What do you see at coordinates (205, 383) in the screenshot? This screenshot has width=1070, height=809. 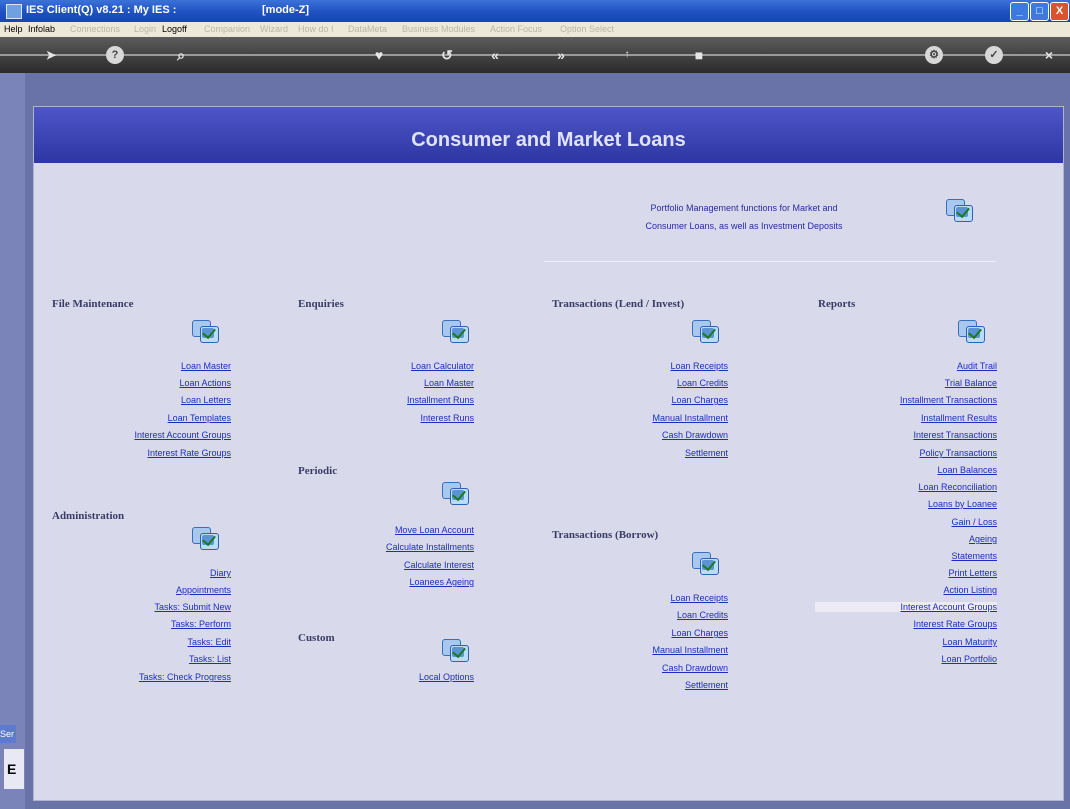 I see `link-loan-actions: Loan Actions` at bounding box center [205, 383].